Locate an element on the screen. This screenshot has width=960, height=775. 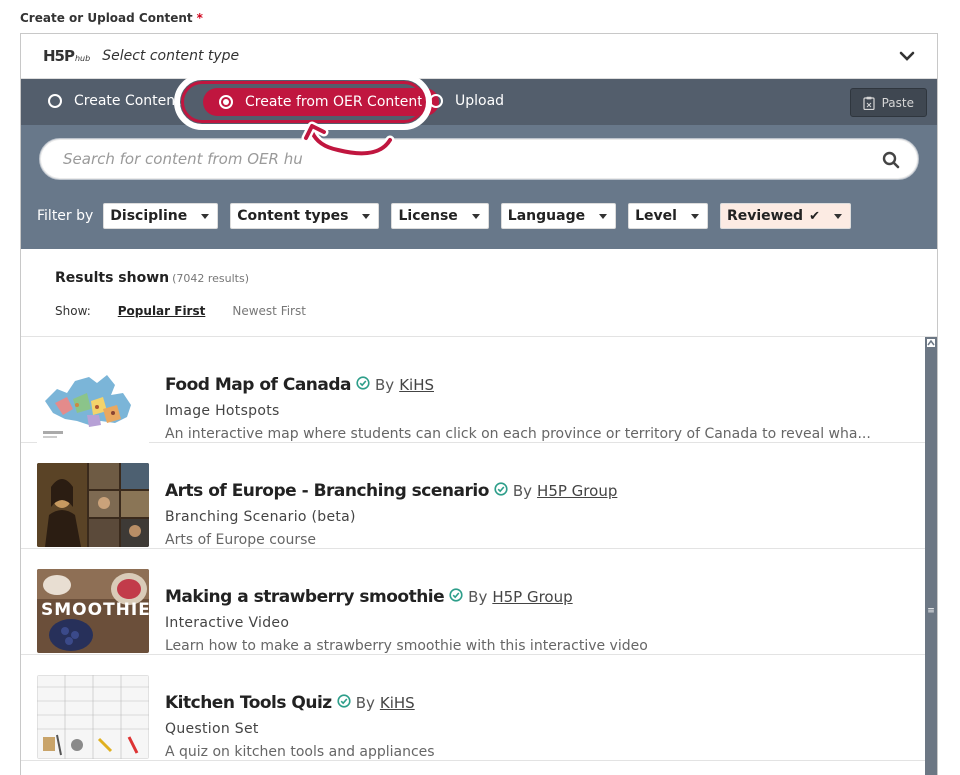
filter-language: Language is located at coordinates (558, 216).